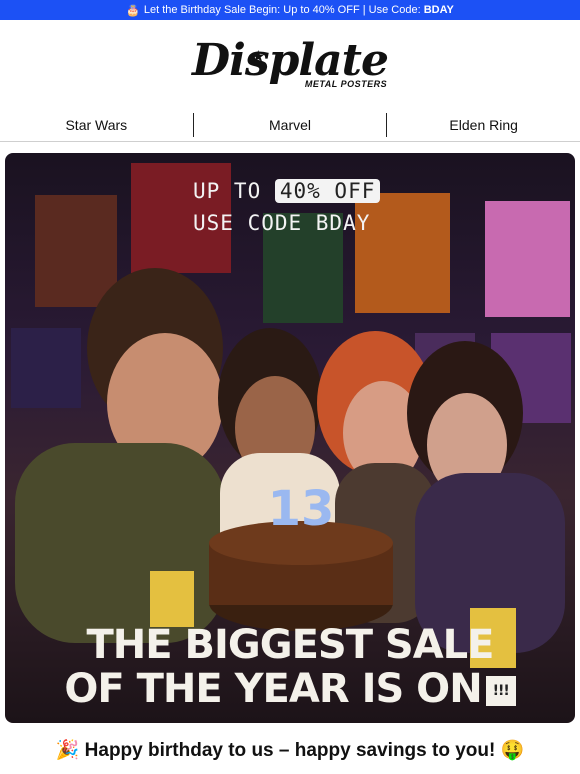  What do you see at coordinates (258, 57) in the screenshot?
I see `star-icon: ★` at bounding box center [258, 57].